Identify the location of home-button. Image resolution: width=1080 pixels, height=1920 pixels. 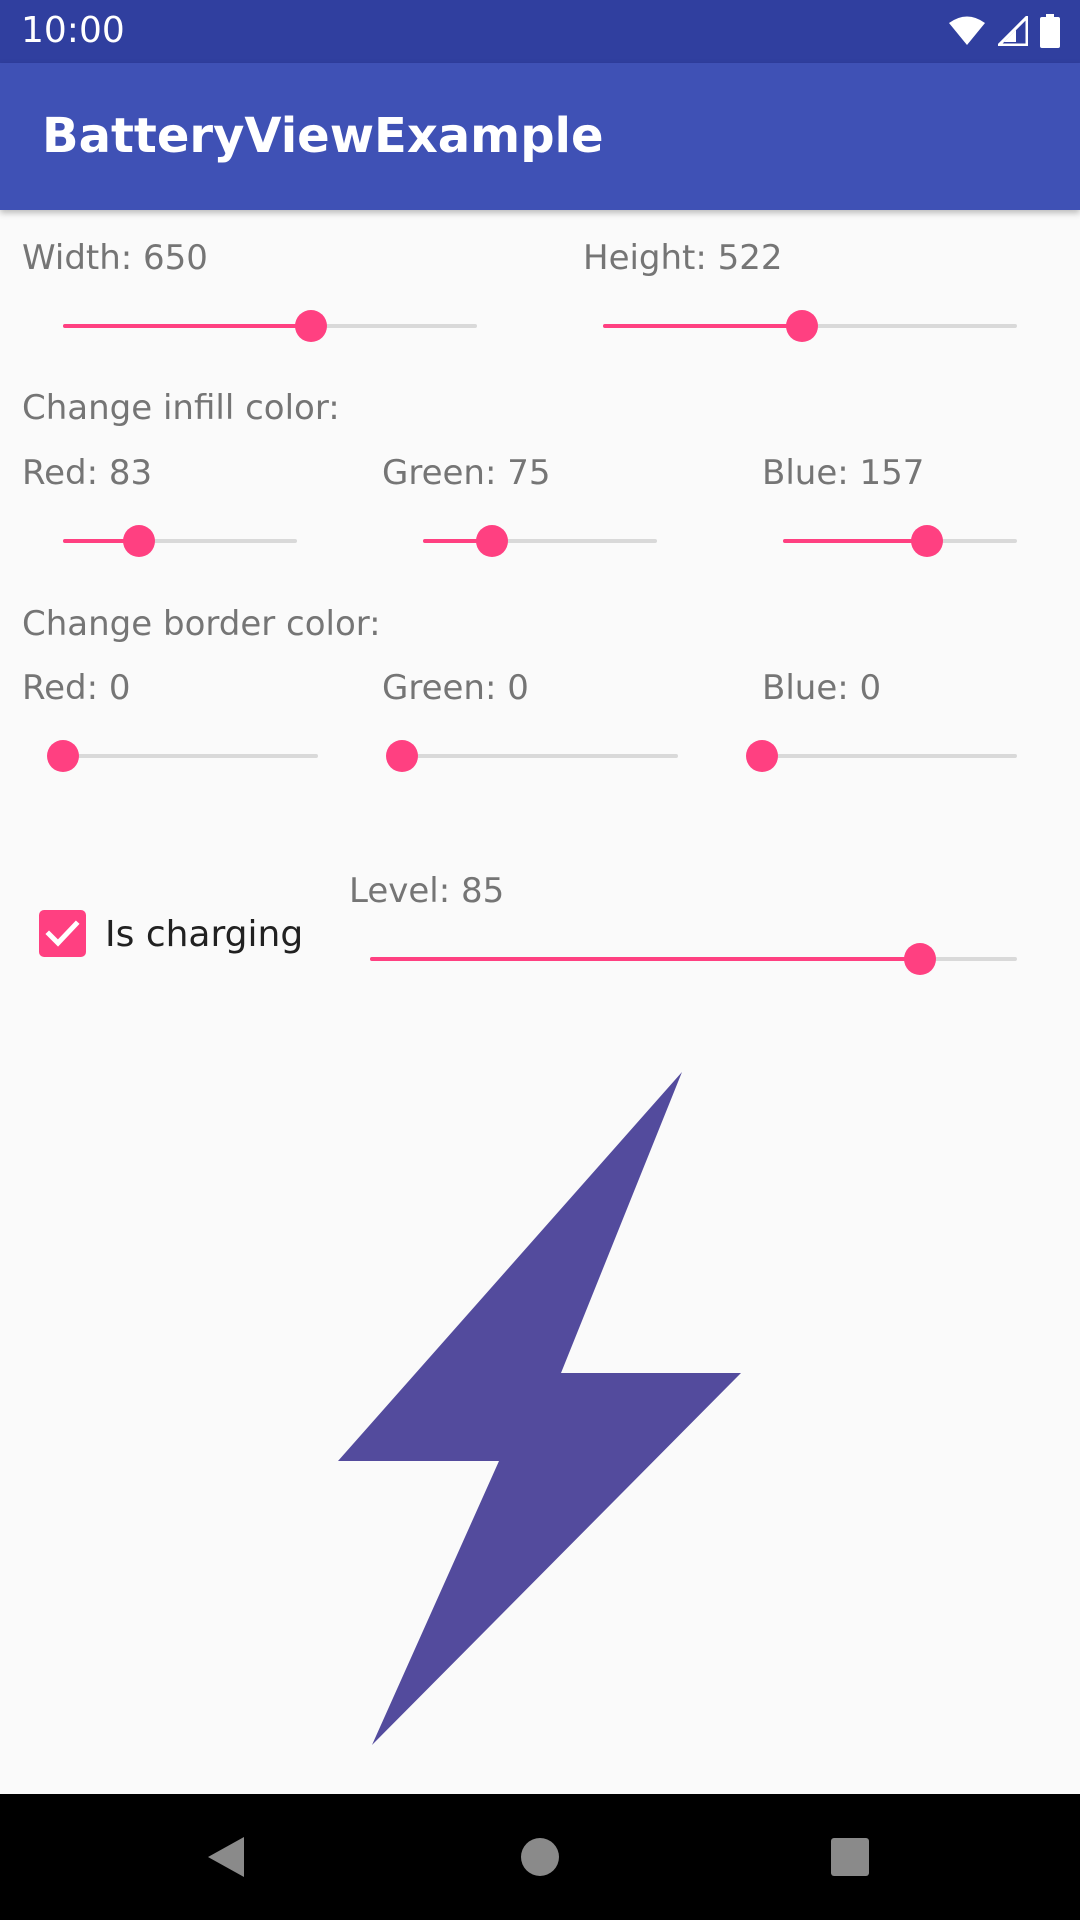
(540, 1857).